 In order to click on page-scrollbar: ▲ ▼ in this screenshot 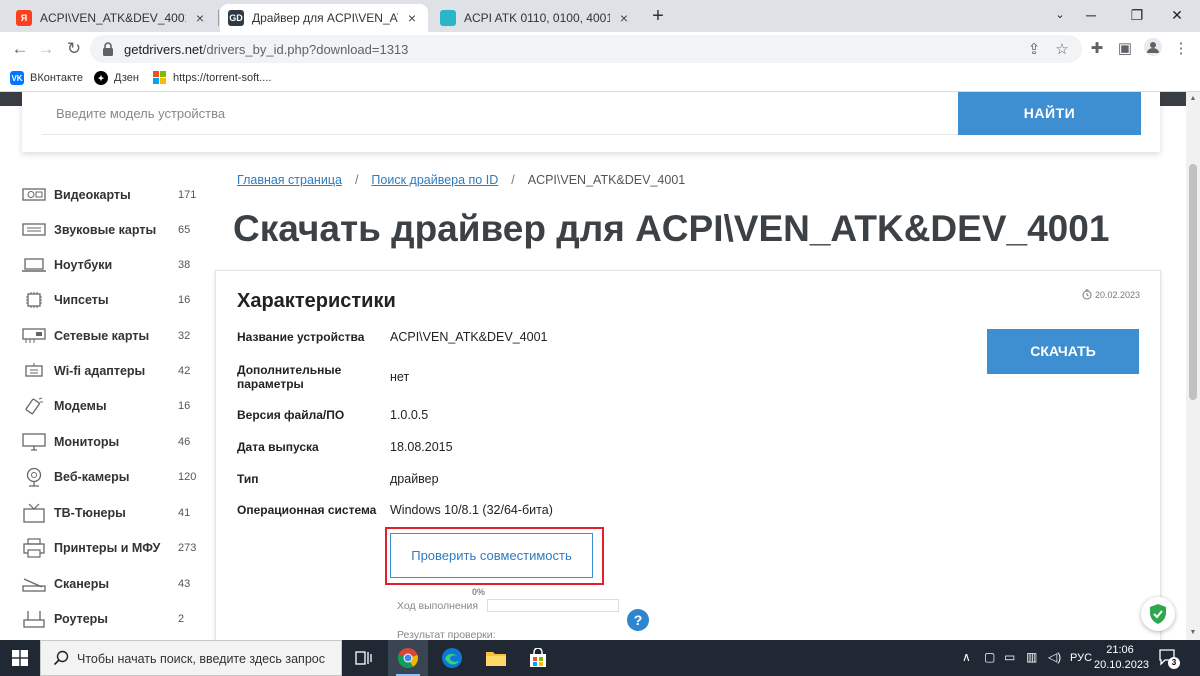, I will do `click(1193, 366)`.